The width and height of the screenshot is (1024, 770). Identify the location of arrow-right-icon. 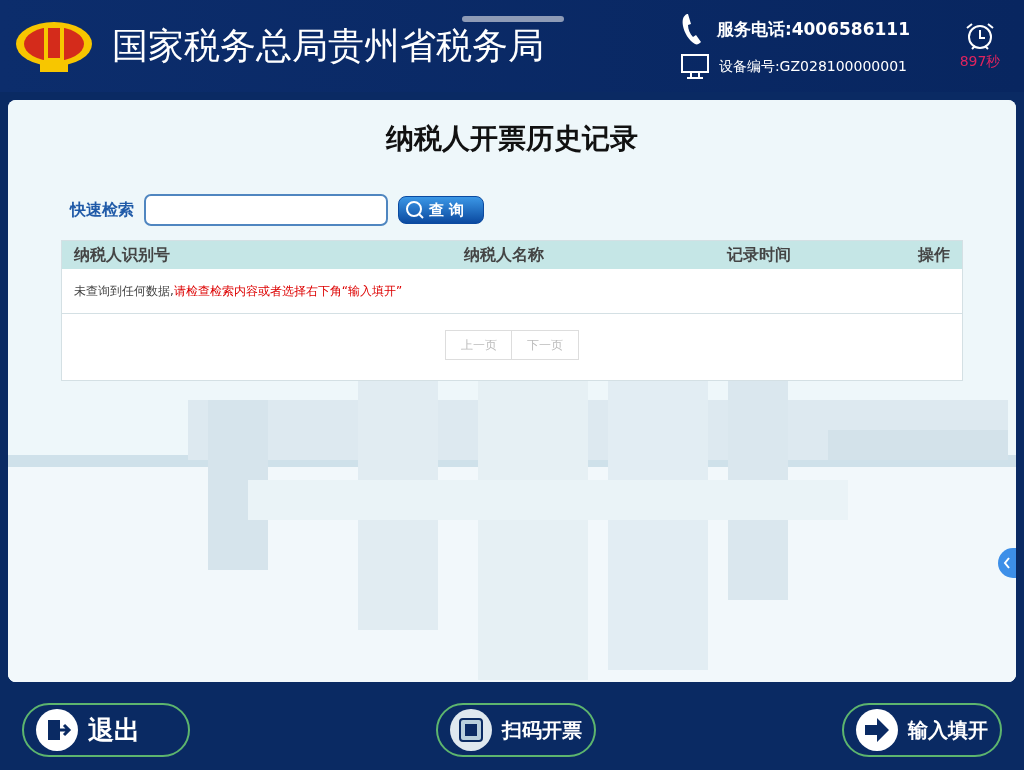
(877, 730).